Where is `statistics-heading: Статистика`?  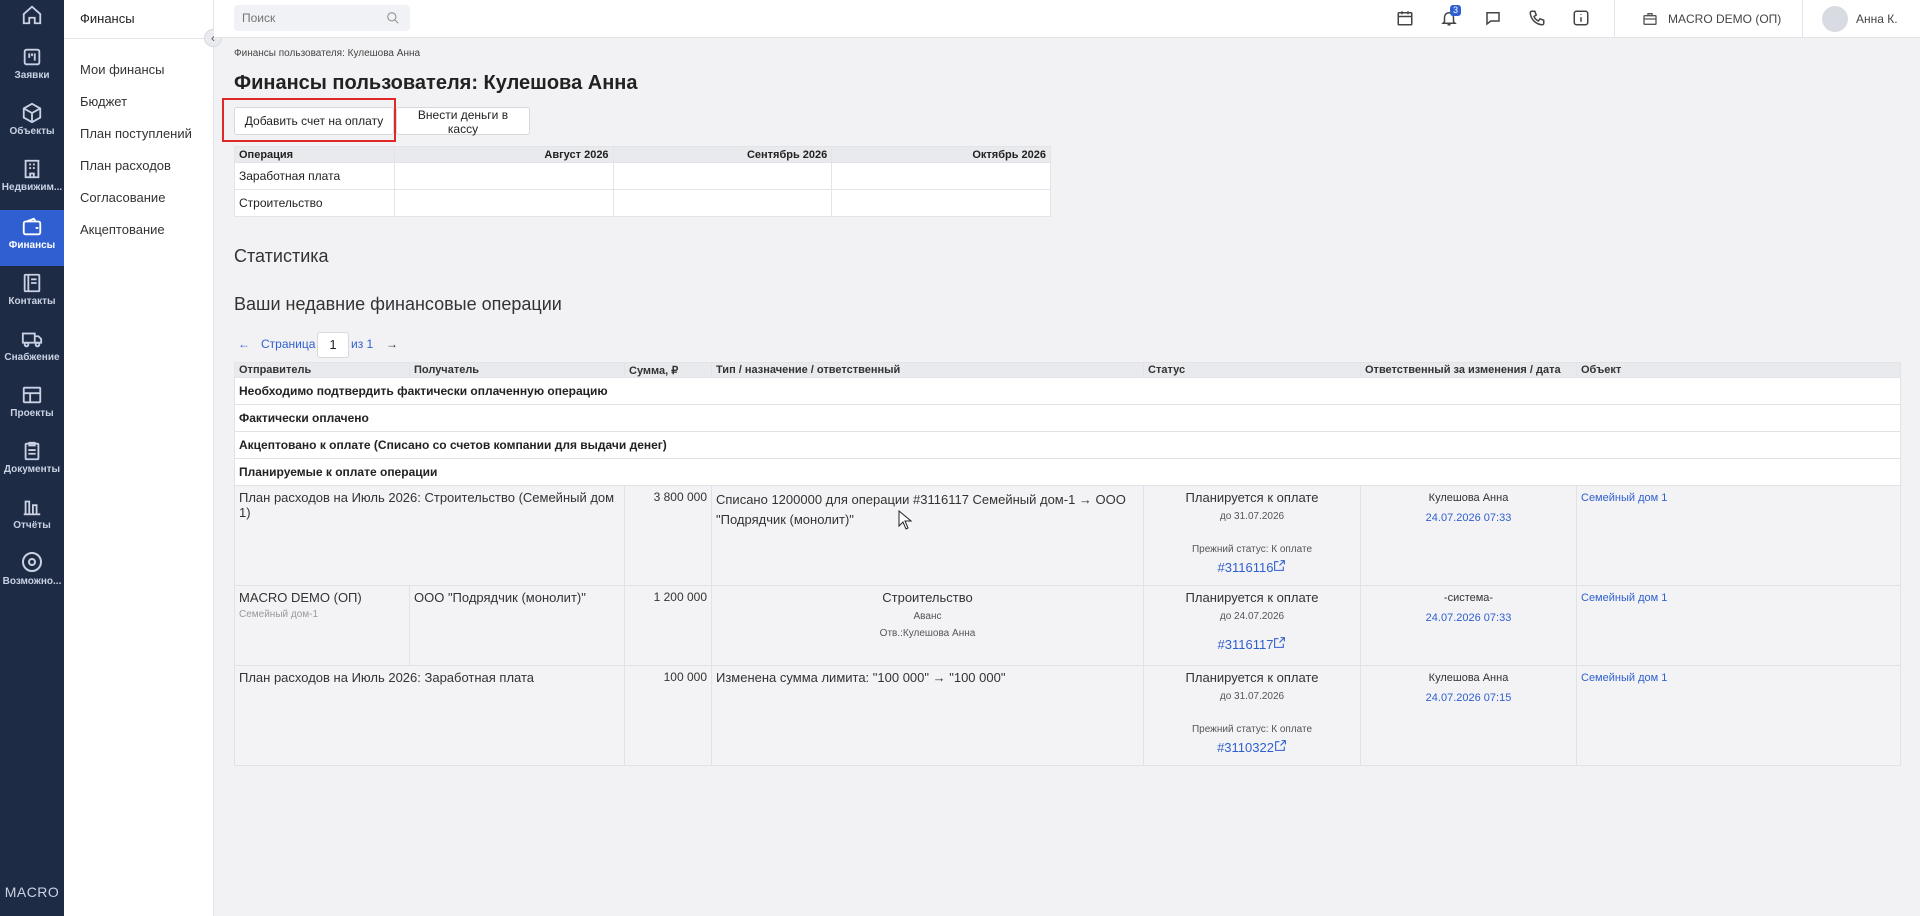 statistics-heading: Статистика is located at coordinates (281, 256).